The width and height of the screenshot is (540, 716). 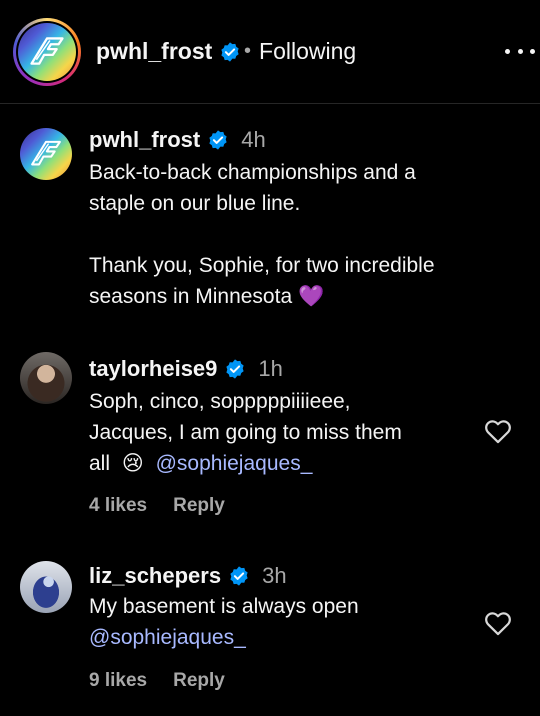 What do you see at coordinates (132, 463) in the screenshot?
I see `crying-face-emoji: 😢` at bounding box center [132, 463].